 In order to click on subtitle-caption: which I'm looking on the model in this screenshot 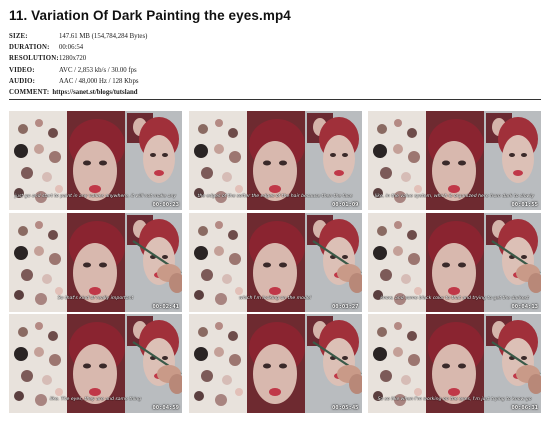, I will do `click(274, 298)`.